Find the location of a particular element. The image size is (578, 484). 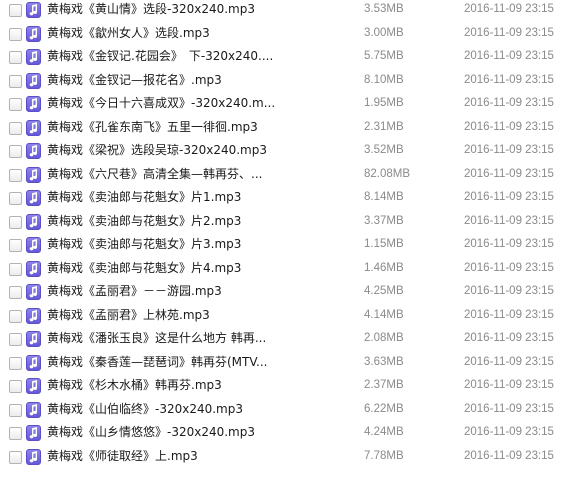

file-name-link: 黄梅戏《山乡情悠悠》-320x240.mp3 is located at coordinates (151, 432).